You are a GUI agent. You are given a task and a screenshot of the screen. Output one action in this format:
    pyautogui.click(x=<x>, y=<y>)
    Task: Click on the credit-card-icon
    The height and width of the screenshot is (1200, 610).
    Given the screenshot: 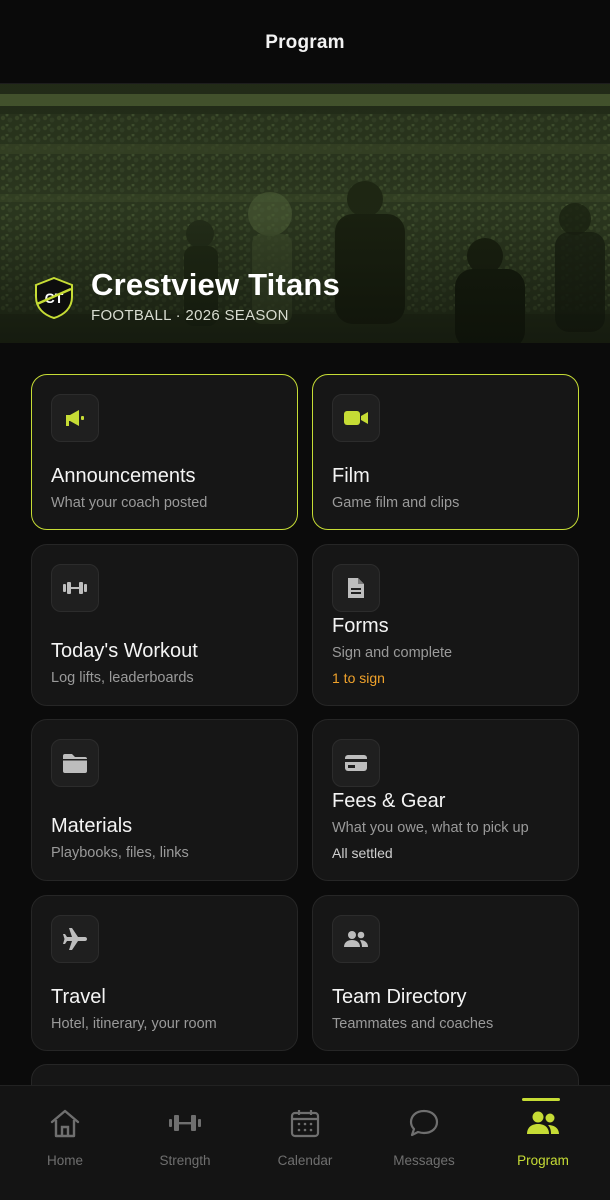 What is the action you would take?
    pyautogui.click(x=356, y=763)
    